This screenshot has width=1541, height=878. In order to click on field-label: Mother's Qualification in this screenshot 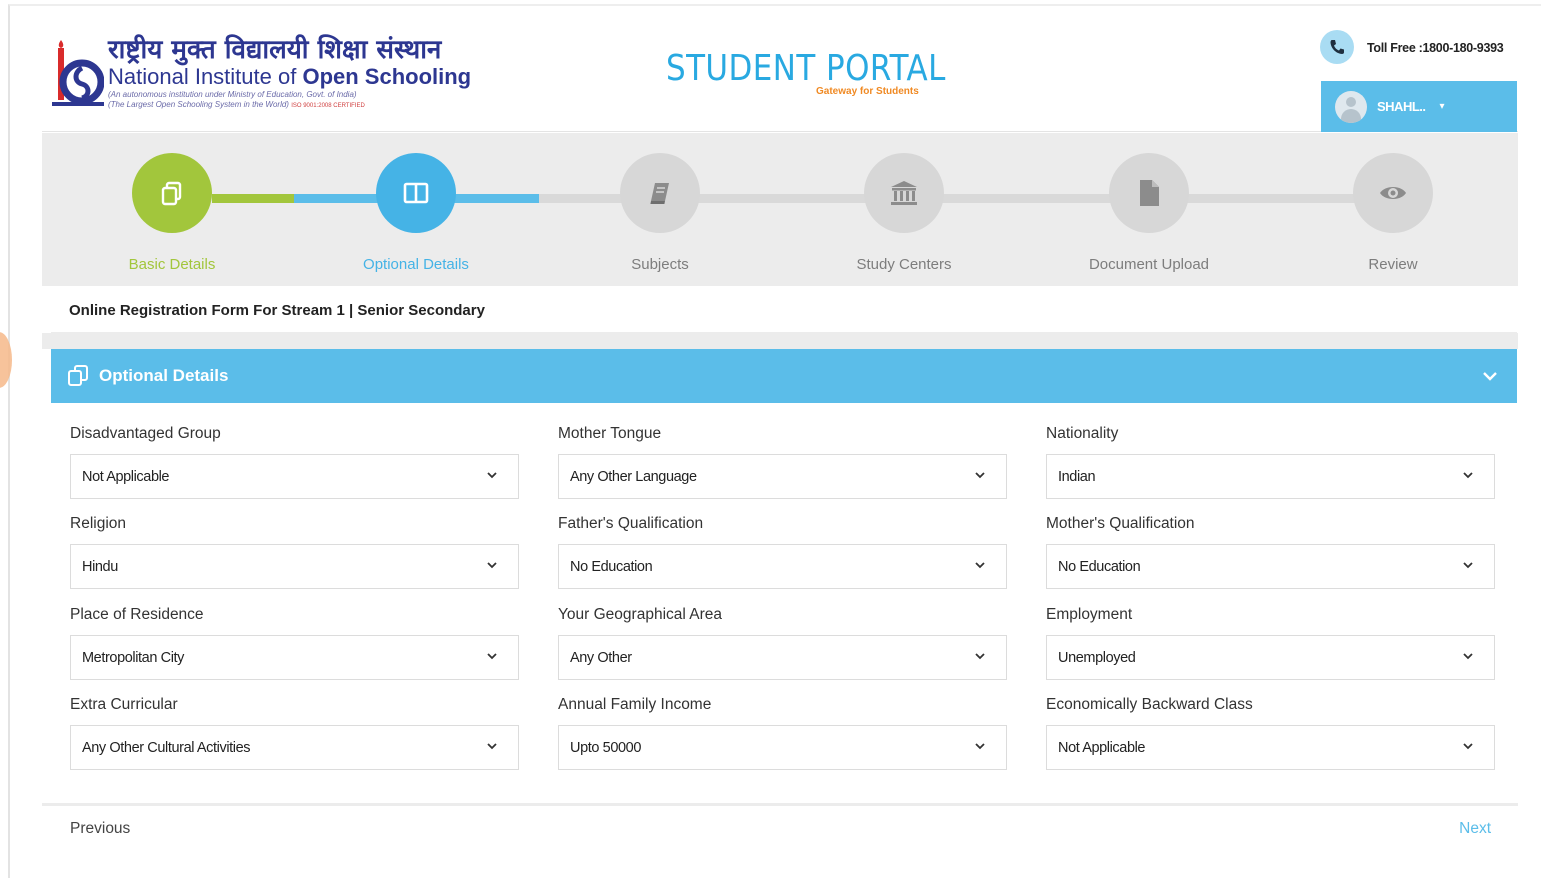, I will do `click(1120, 523)`.